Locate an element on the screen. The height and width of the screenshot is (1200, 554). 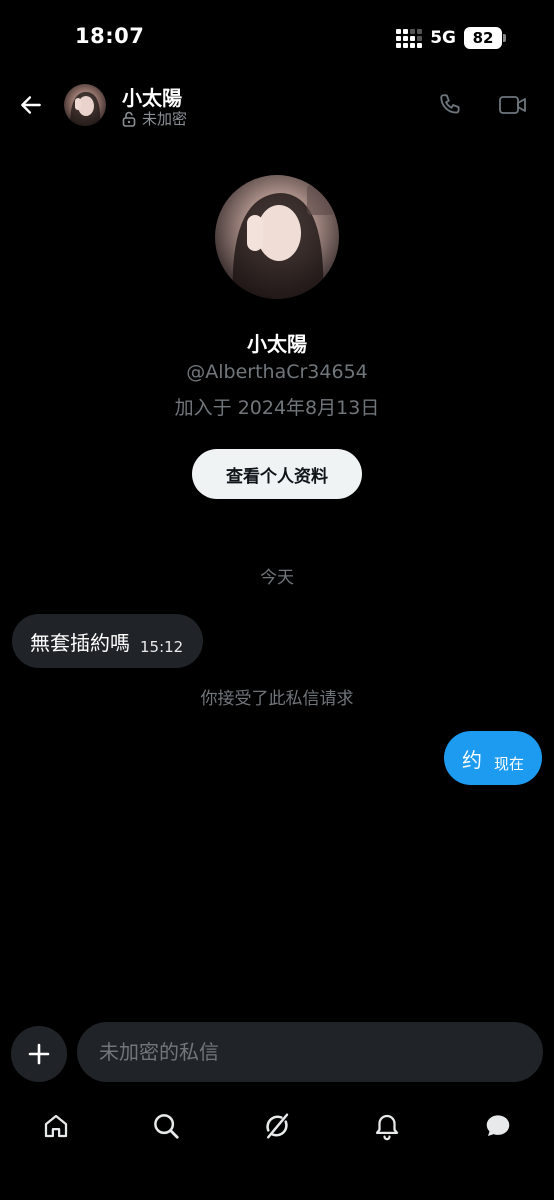
bell-icon is located at coordinates (387, 1127).